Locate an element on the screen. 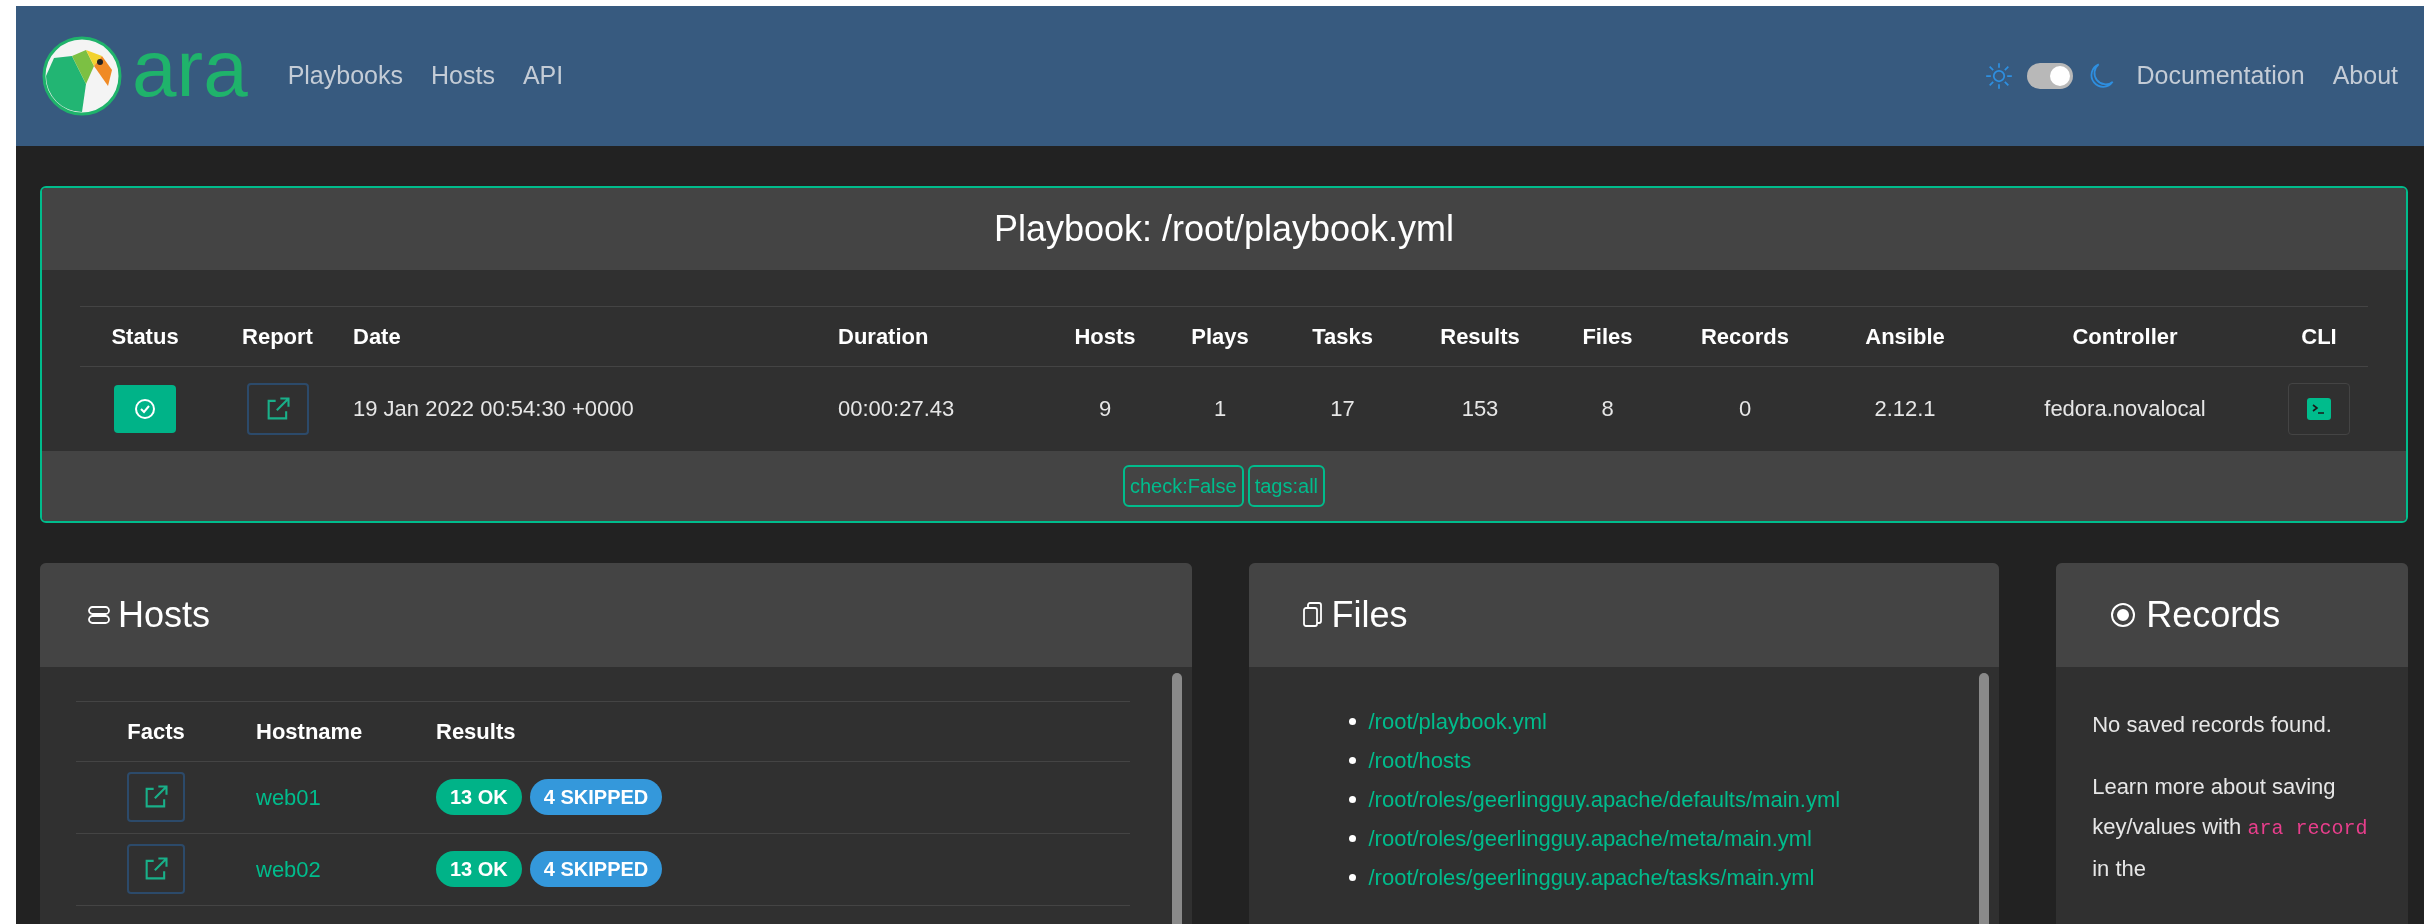 This screenshot has height=924, width=2424. nav-link: About is located at coordinates (2365, 76).